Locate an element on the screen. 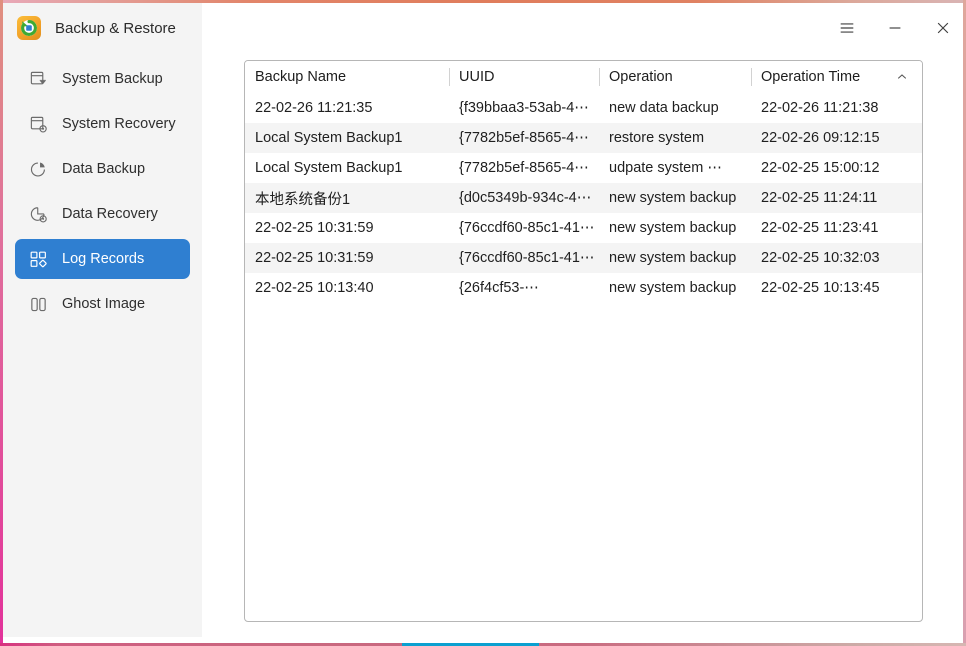 The height and width of the screenshot is (646, 966). sidebar-item-label: Ghost Image is located at coordinates (104, 304).